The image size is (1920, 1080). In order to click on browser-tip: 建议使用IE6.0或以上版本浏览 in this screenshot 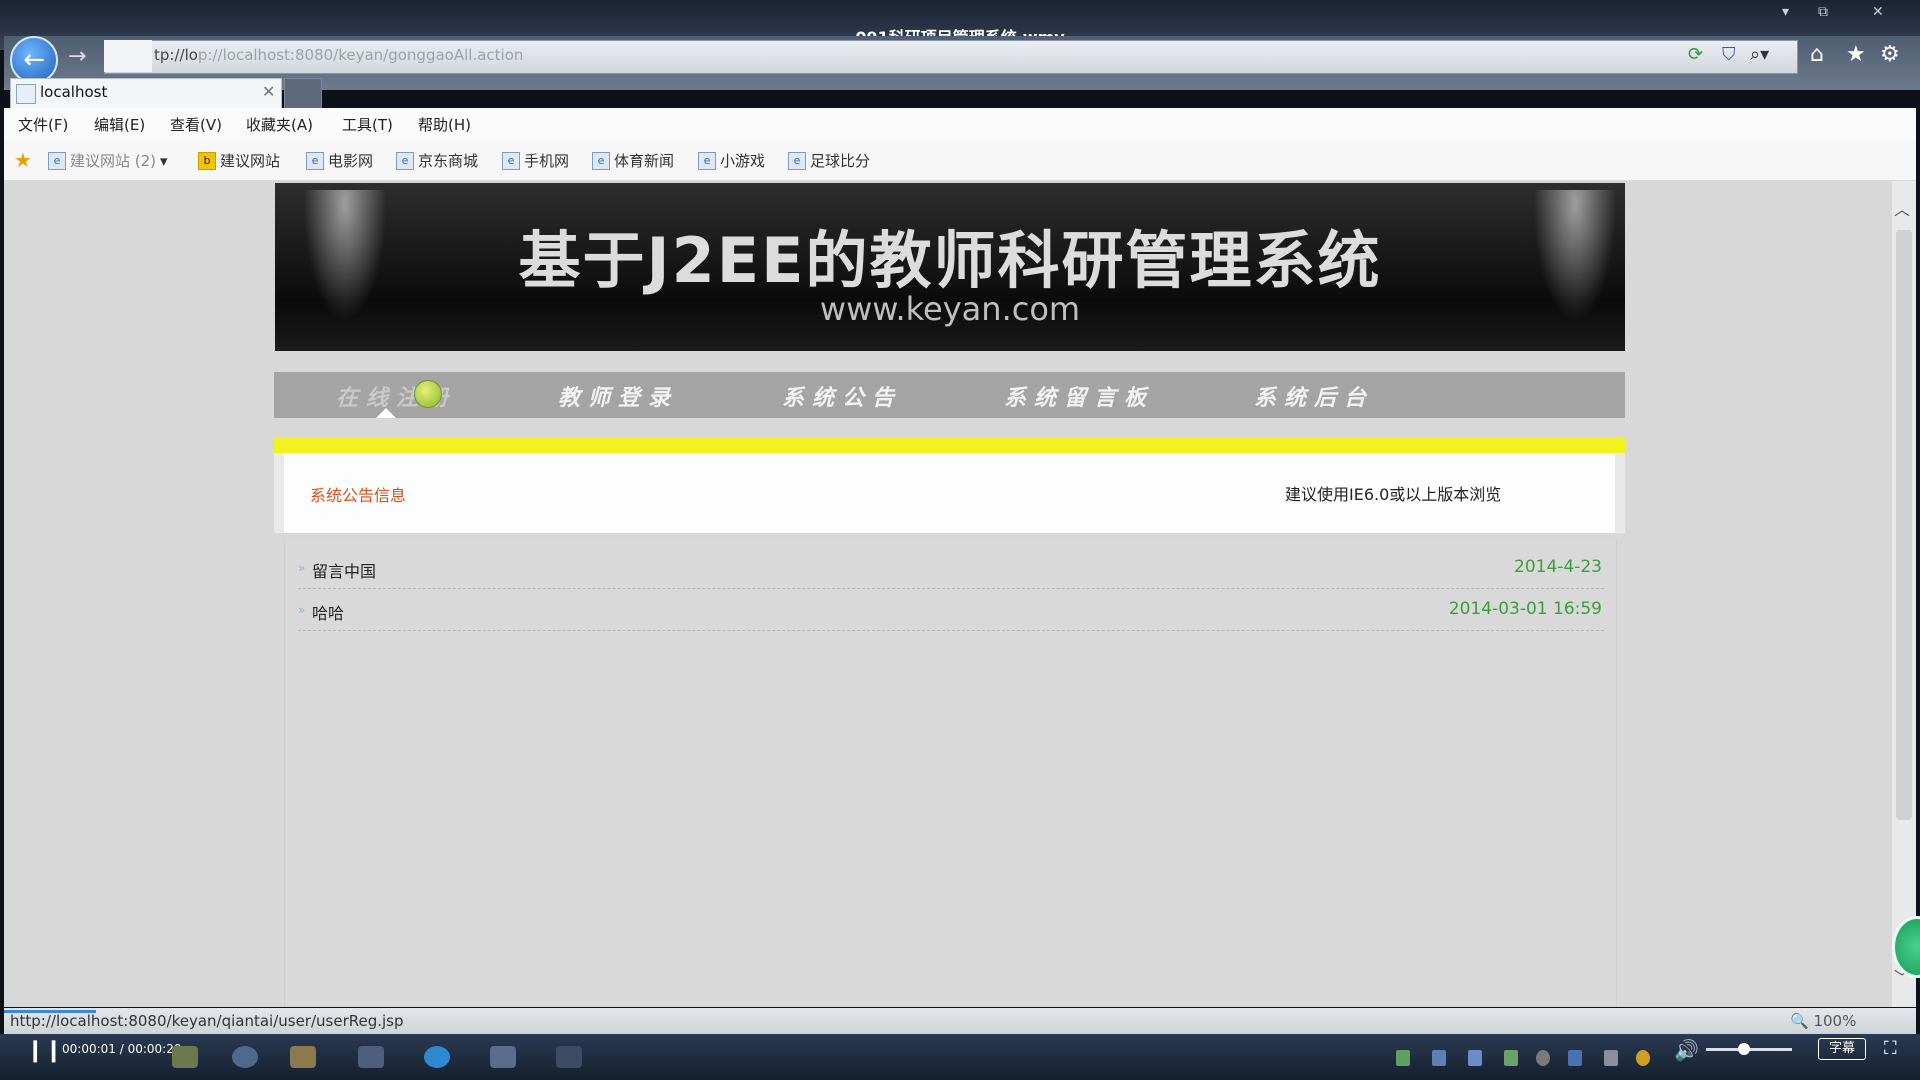, I will do `click(1393, 494)`.